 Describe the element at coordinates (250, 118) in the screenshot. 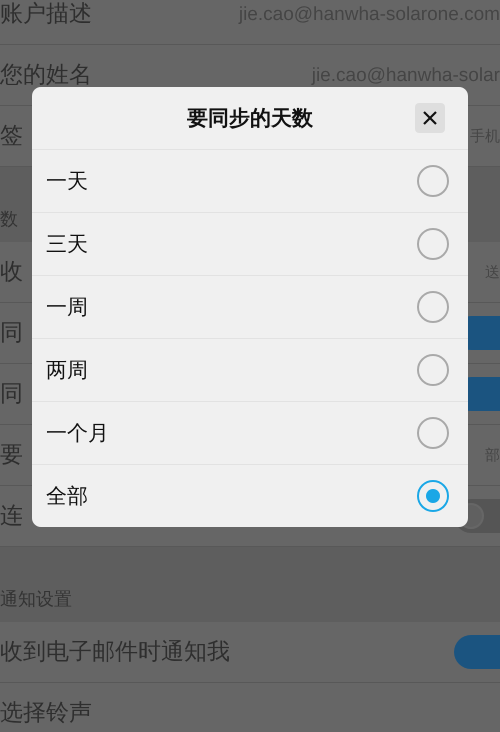

I see `dialog-title: 要同步的天数` at that location.